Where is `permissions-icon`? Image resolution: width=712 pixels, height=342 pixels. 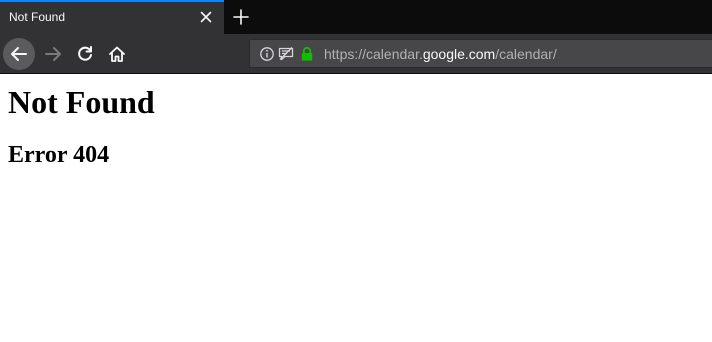
permissions-icon is located at coordinates (286, 54).